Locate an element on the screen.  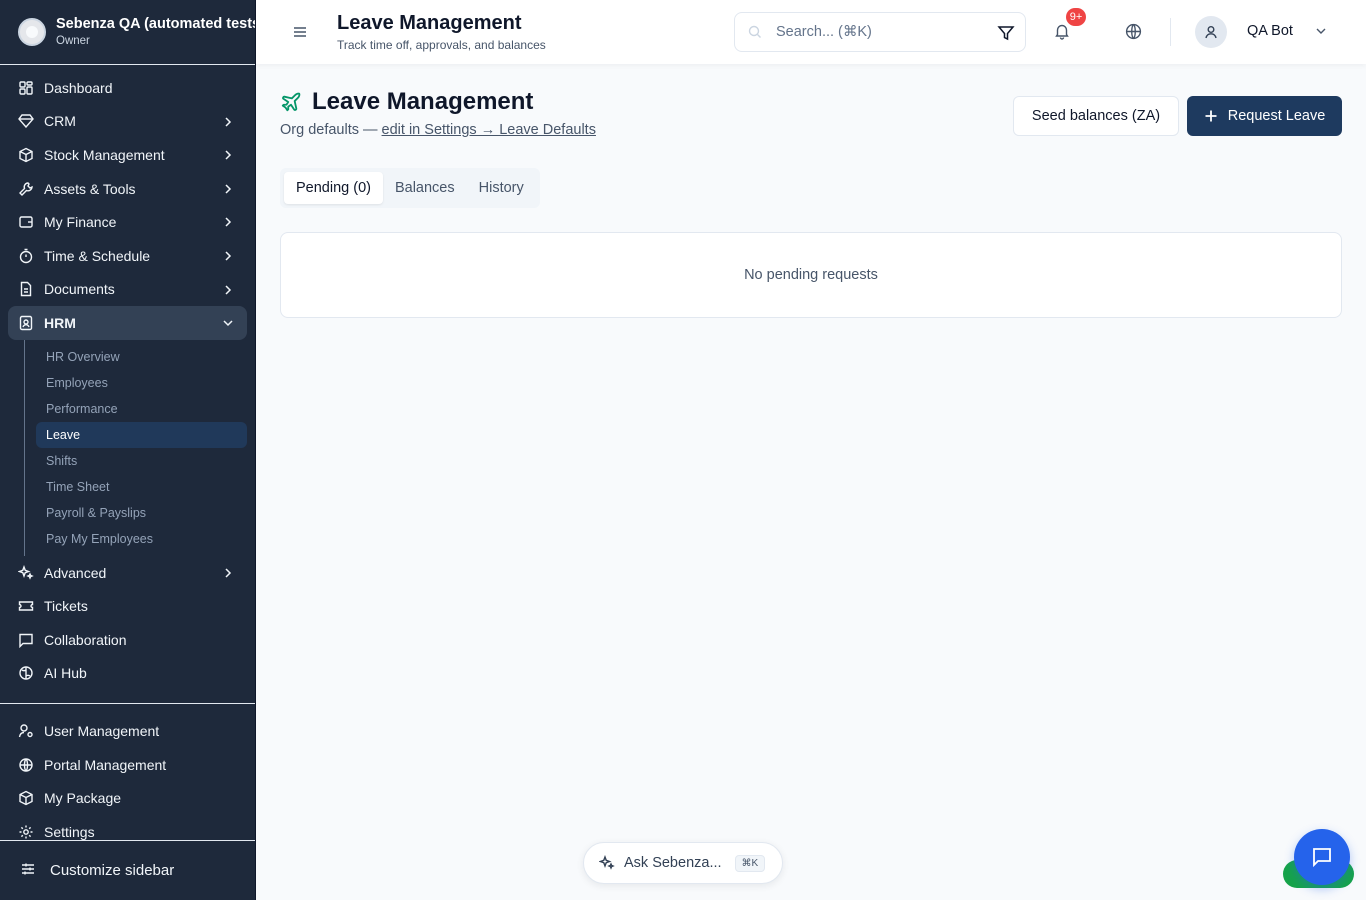
sidebar-item-my-package: My Package is located at coordinates (127, 798).